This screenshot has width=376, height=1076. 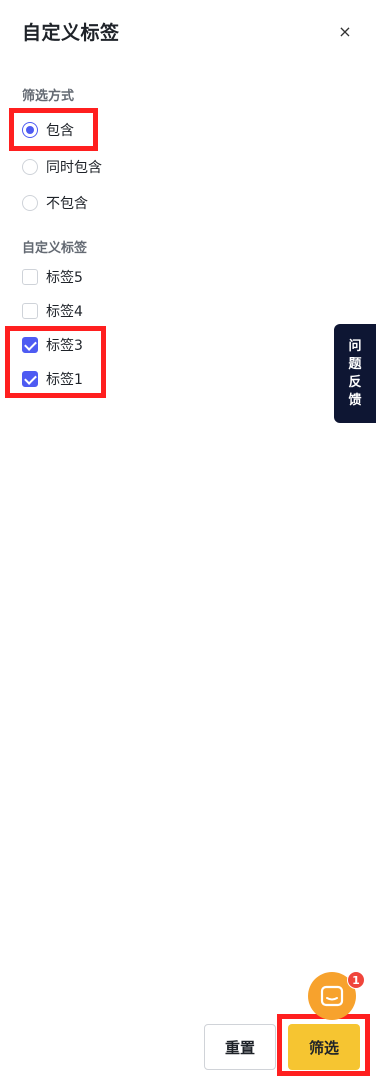 I want to click on radio-option-exclude: 不包含, so click(x=55, y=203).